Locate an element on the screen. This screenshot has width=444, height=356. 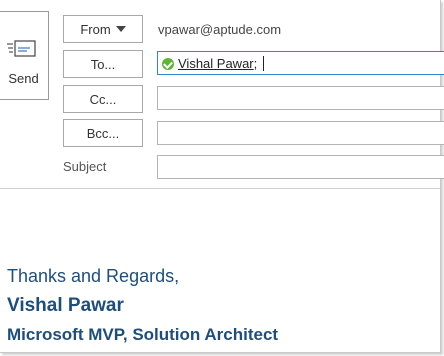
cc-field is located at coordinates (300, 98).